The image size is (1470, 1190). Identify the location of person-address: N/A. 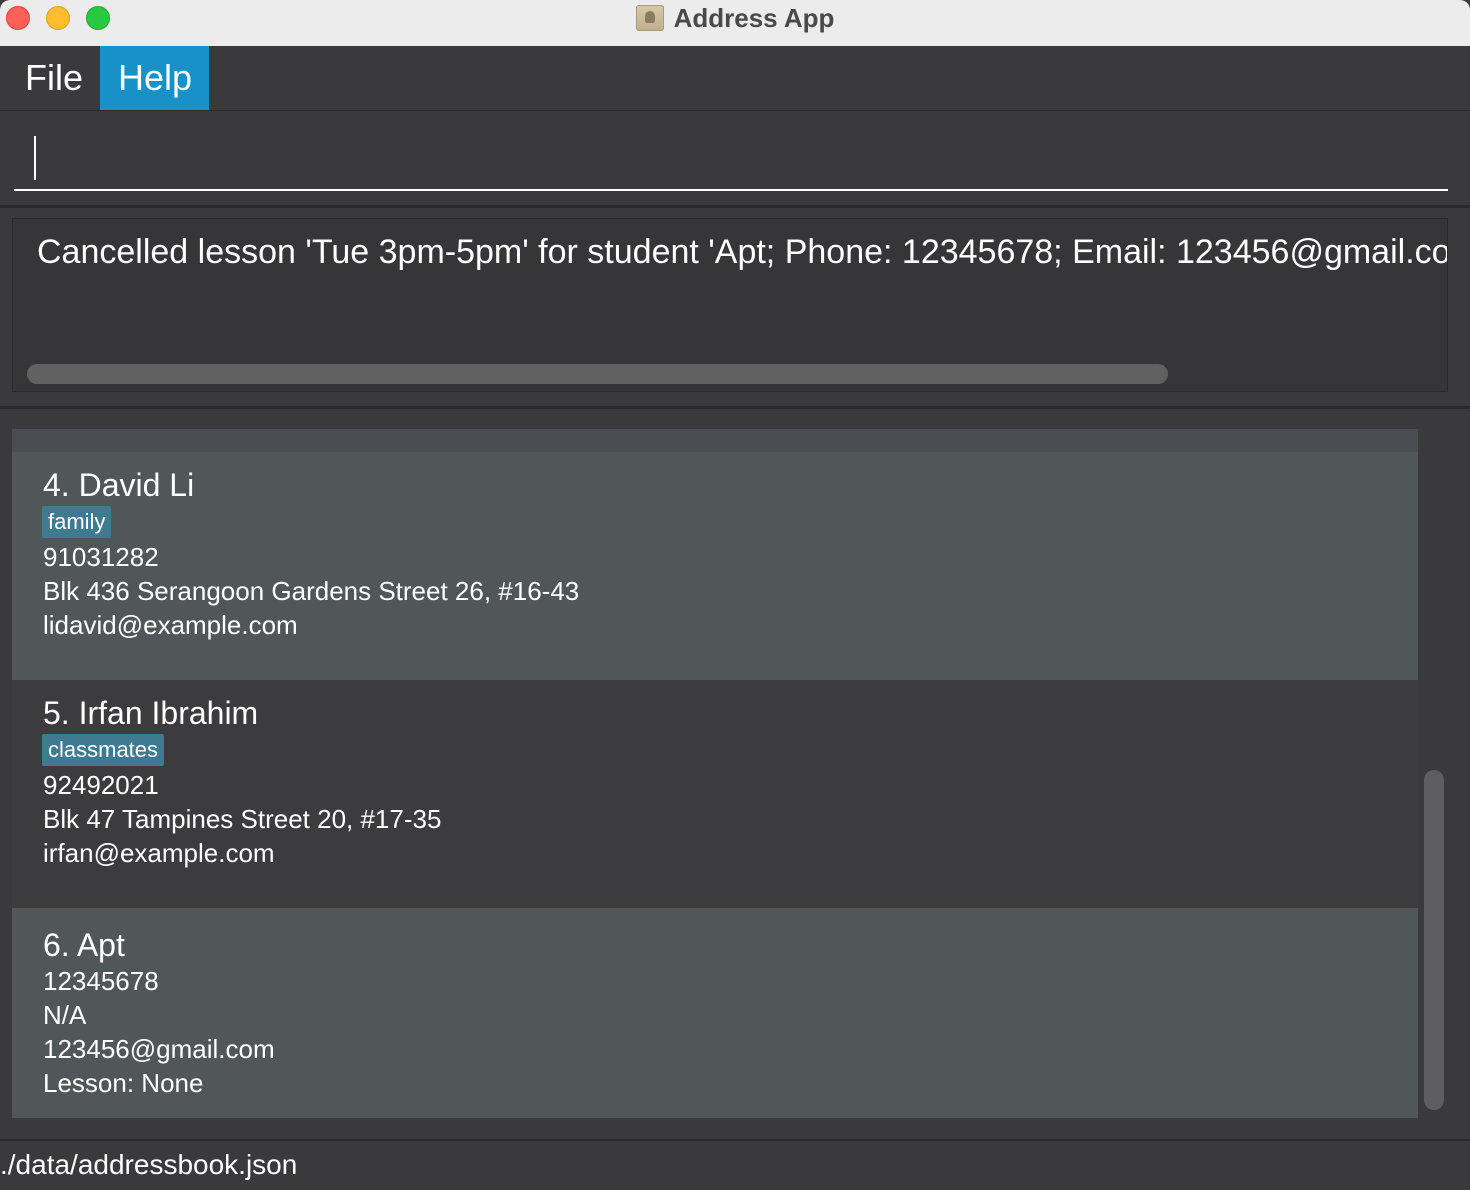
(65, 1015).